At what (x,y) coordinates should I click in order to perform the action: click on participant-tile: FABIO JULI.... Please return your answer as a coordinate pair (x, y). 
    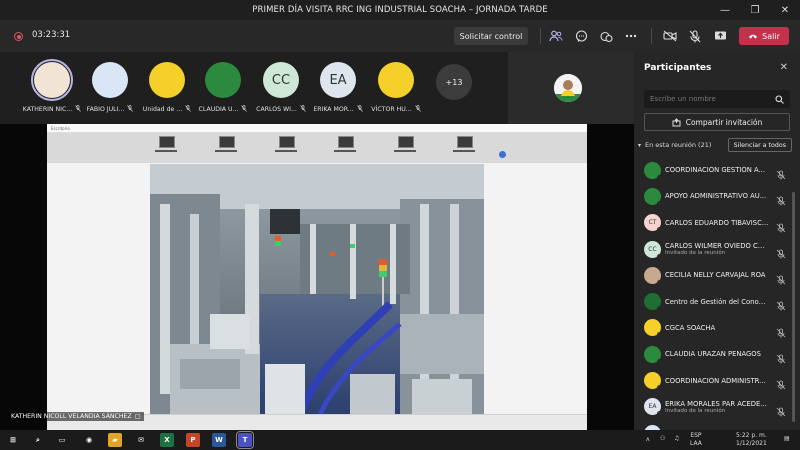
    Looking at the image, I should click on (110, 92).